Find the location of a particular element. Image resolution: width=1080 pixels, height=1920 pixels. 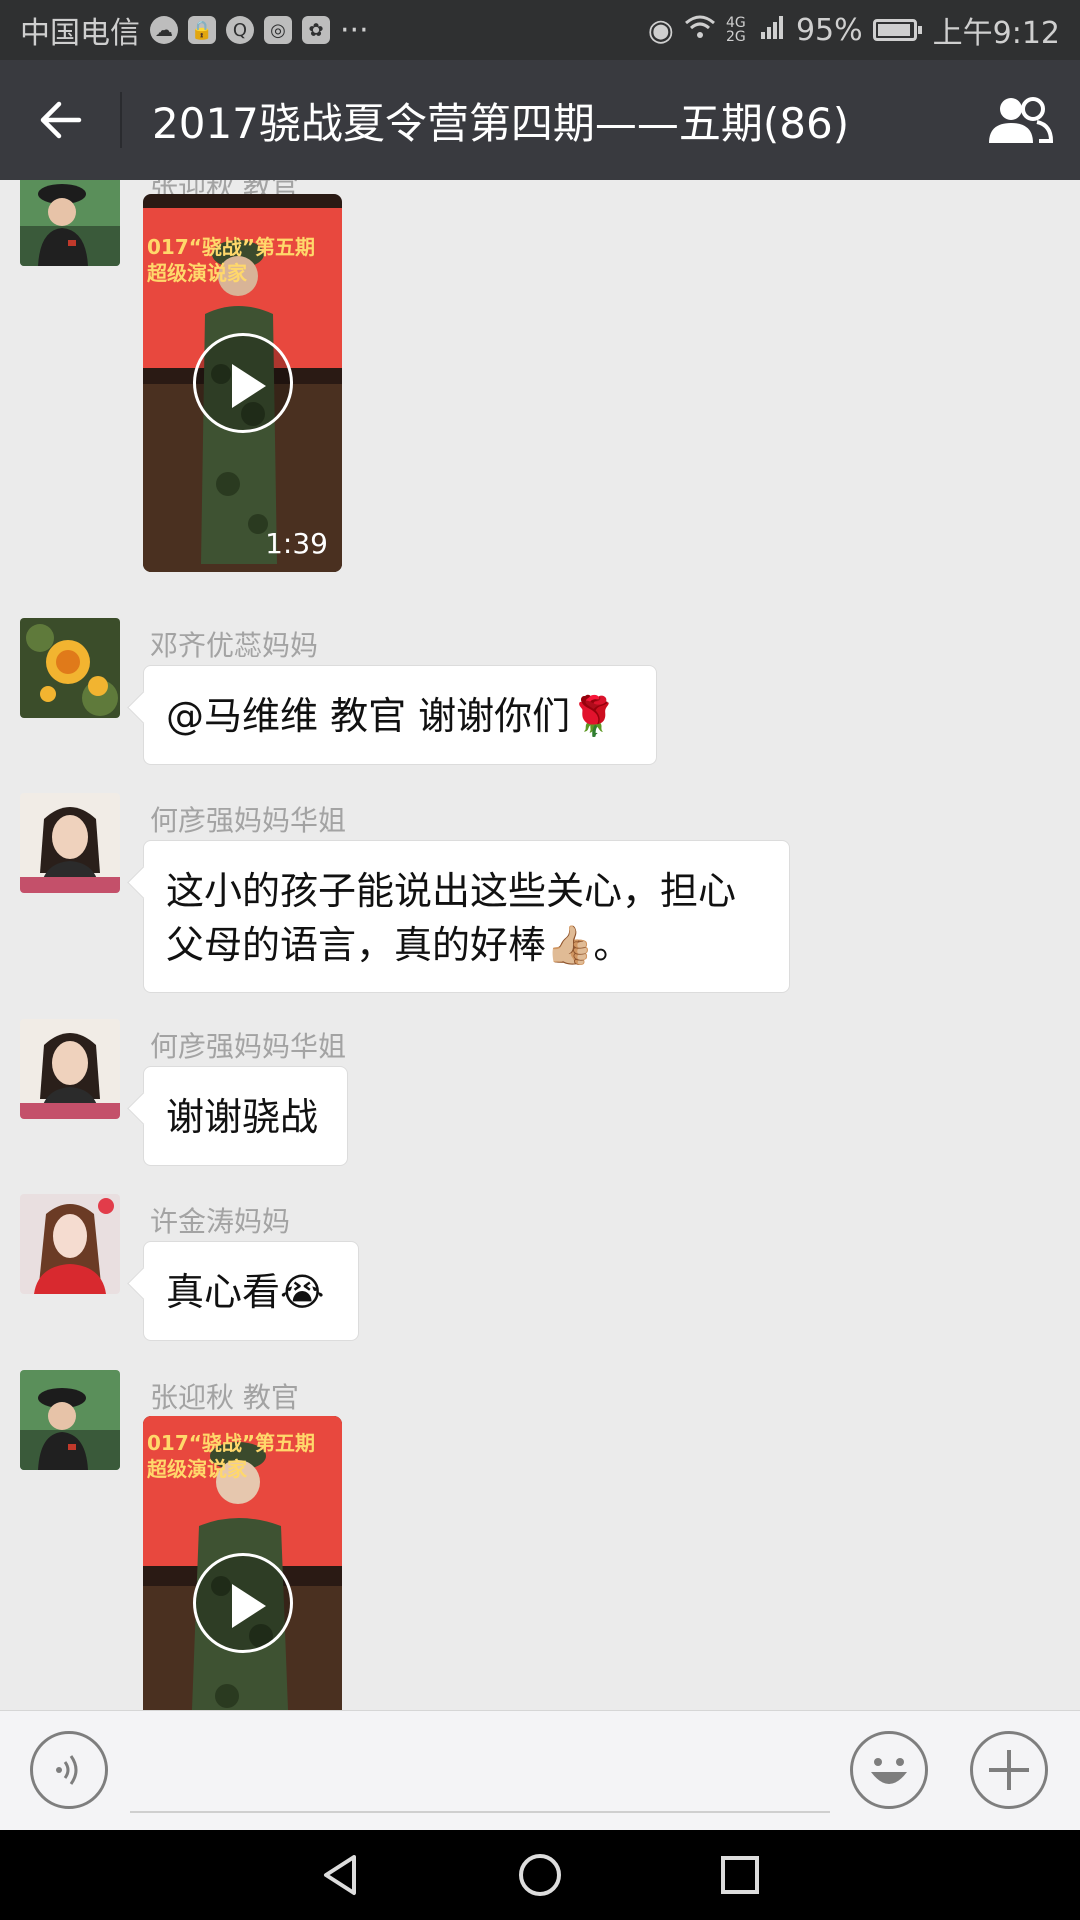

battery-percent: 95% is located at coordinates (829, 30).